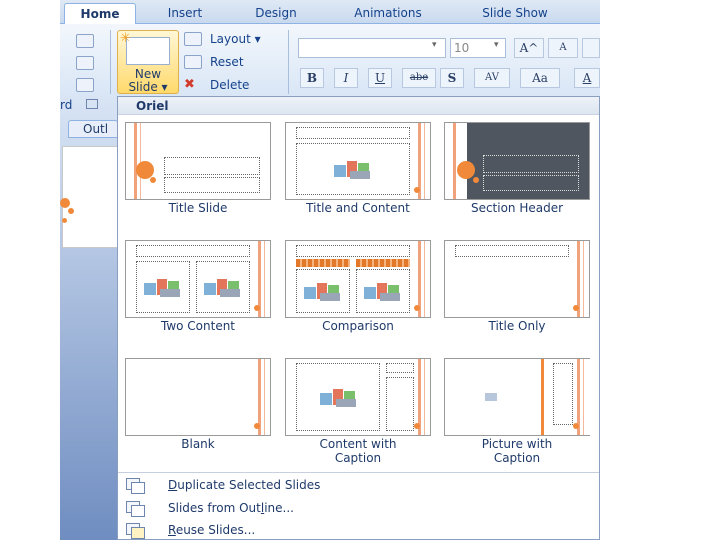  I want to click on shrink-font-button: A, so click(563, 48).